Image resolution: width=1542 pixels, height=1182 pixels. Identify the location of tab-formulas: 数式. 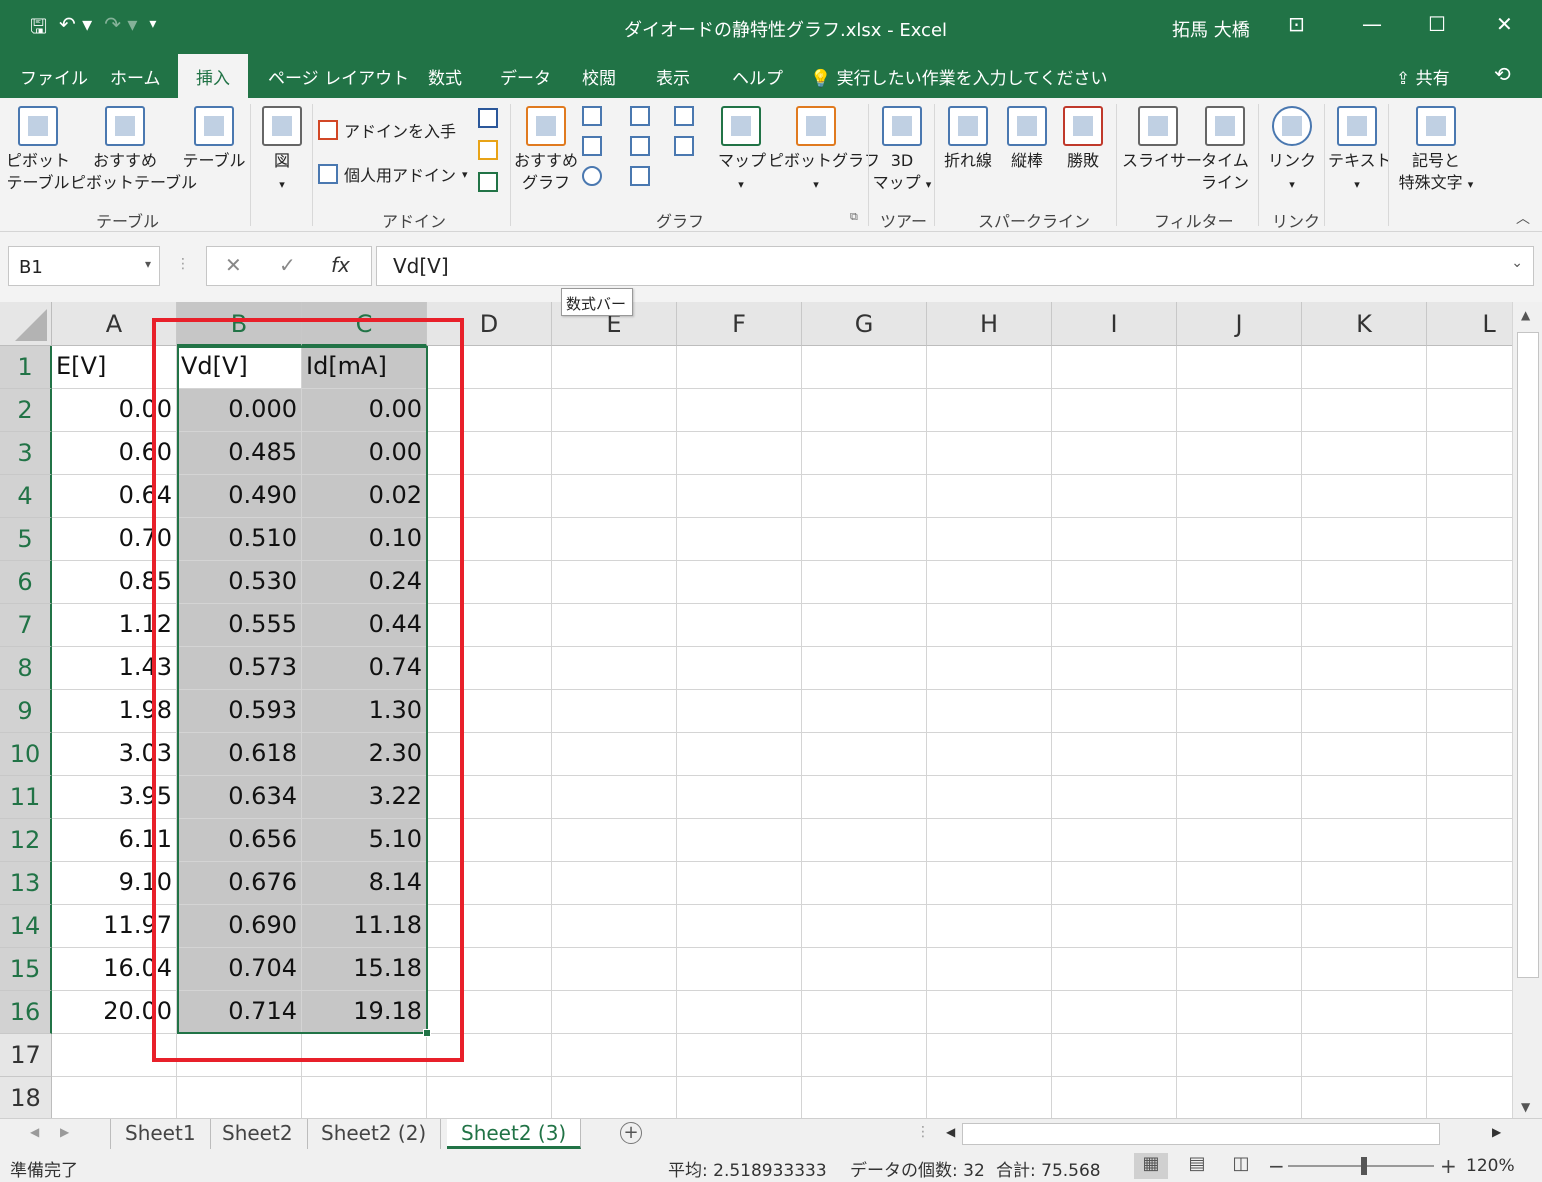
(445, 76).